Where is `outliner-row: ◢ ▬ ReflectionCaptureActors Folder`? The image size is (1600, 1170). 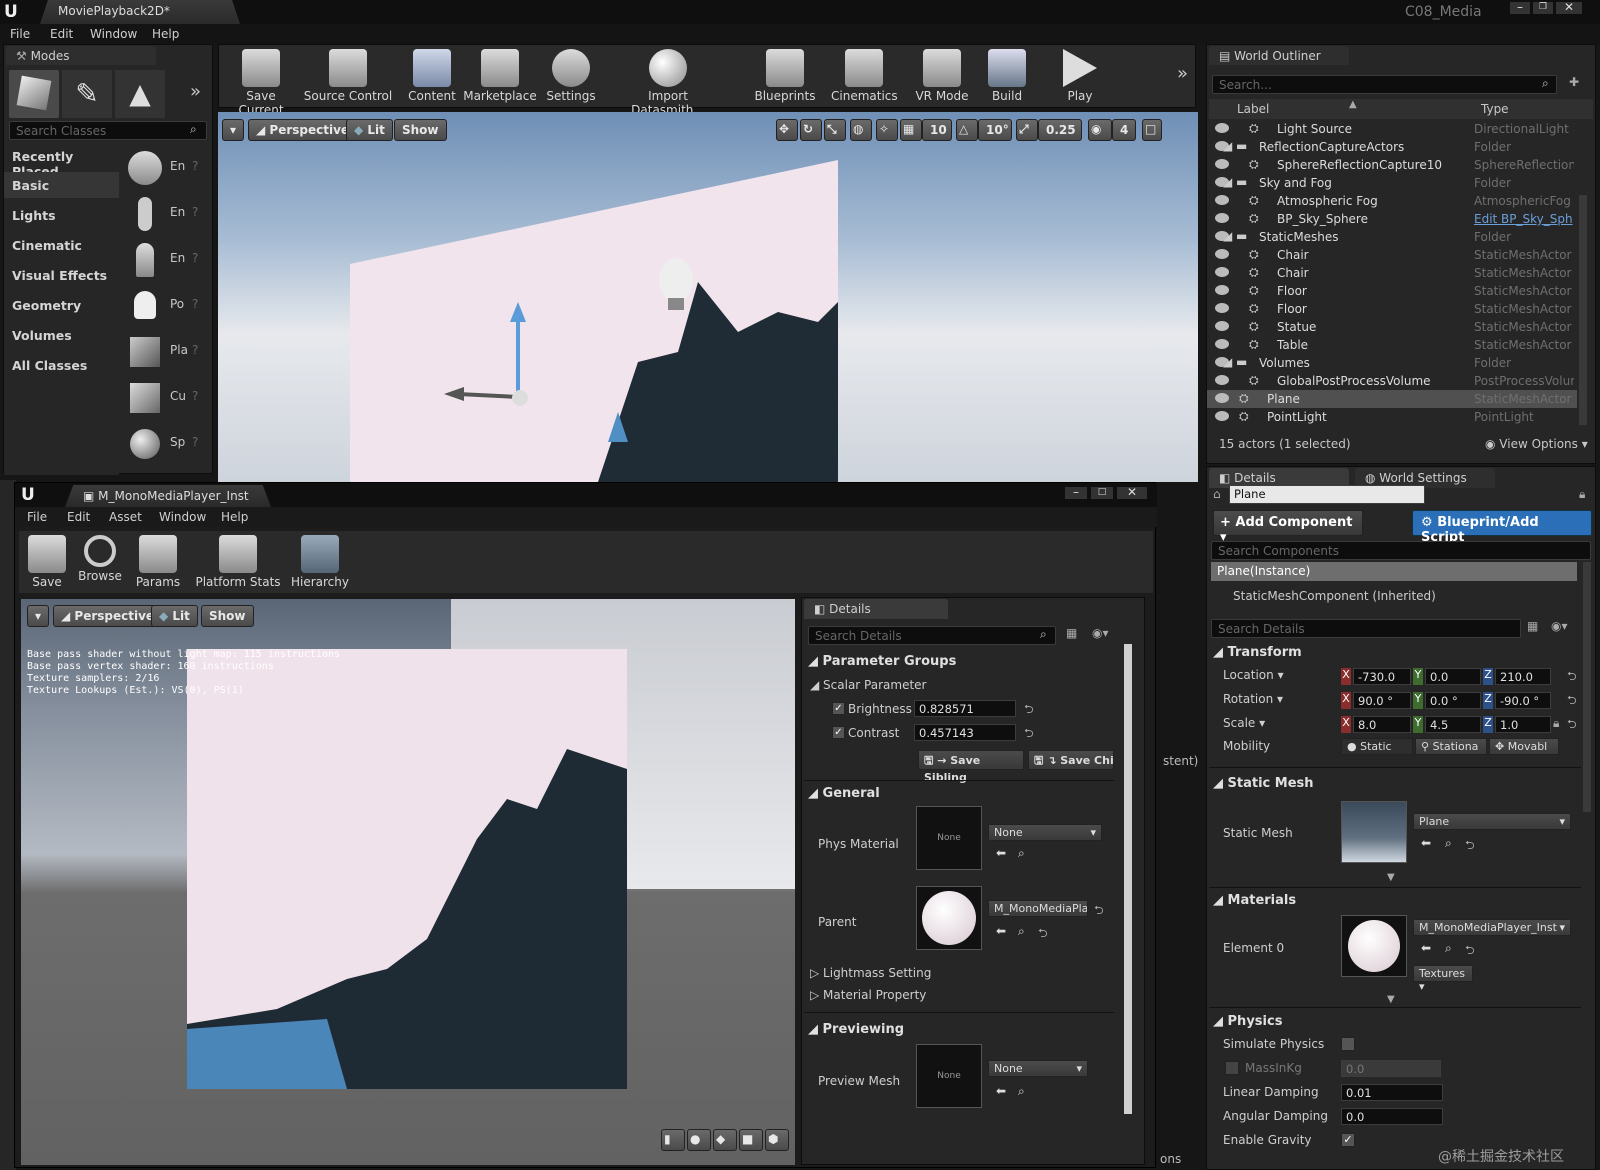
outliner-row: ◢ ▬ ReflectionCaptureActors Folder is located at coordinates (1392, 147).